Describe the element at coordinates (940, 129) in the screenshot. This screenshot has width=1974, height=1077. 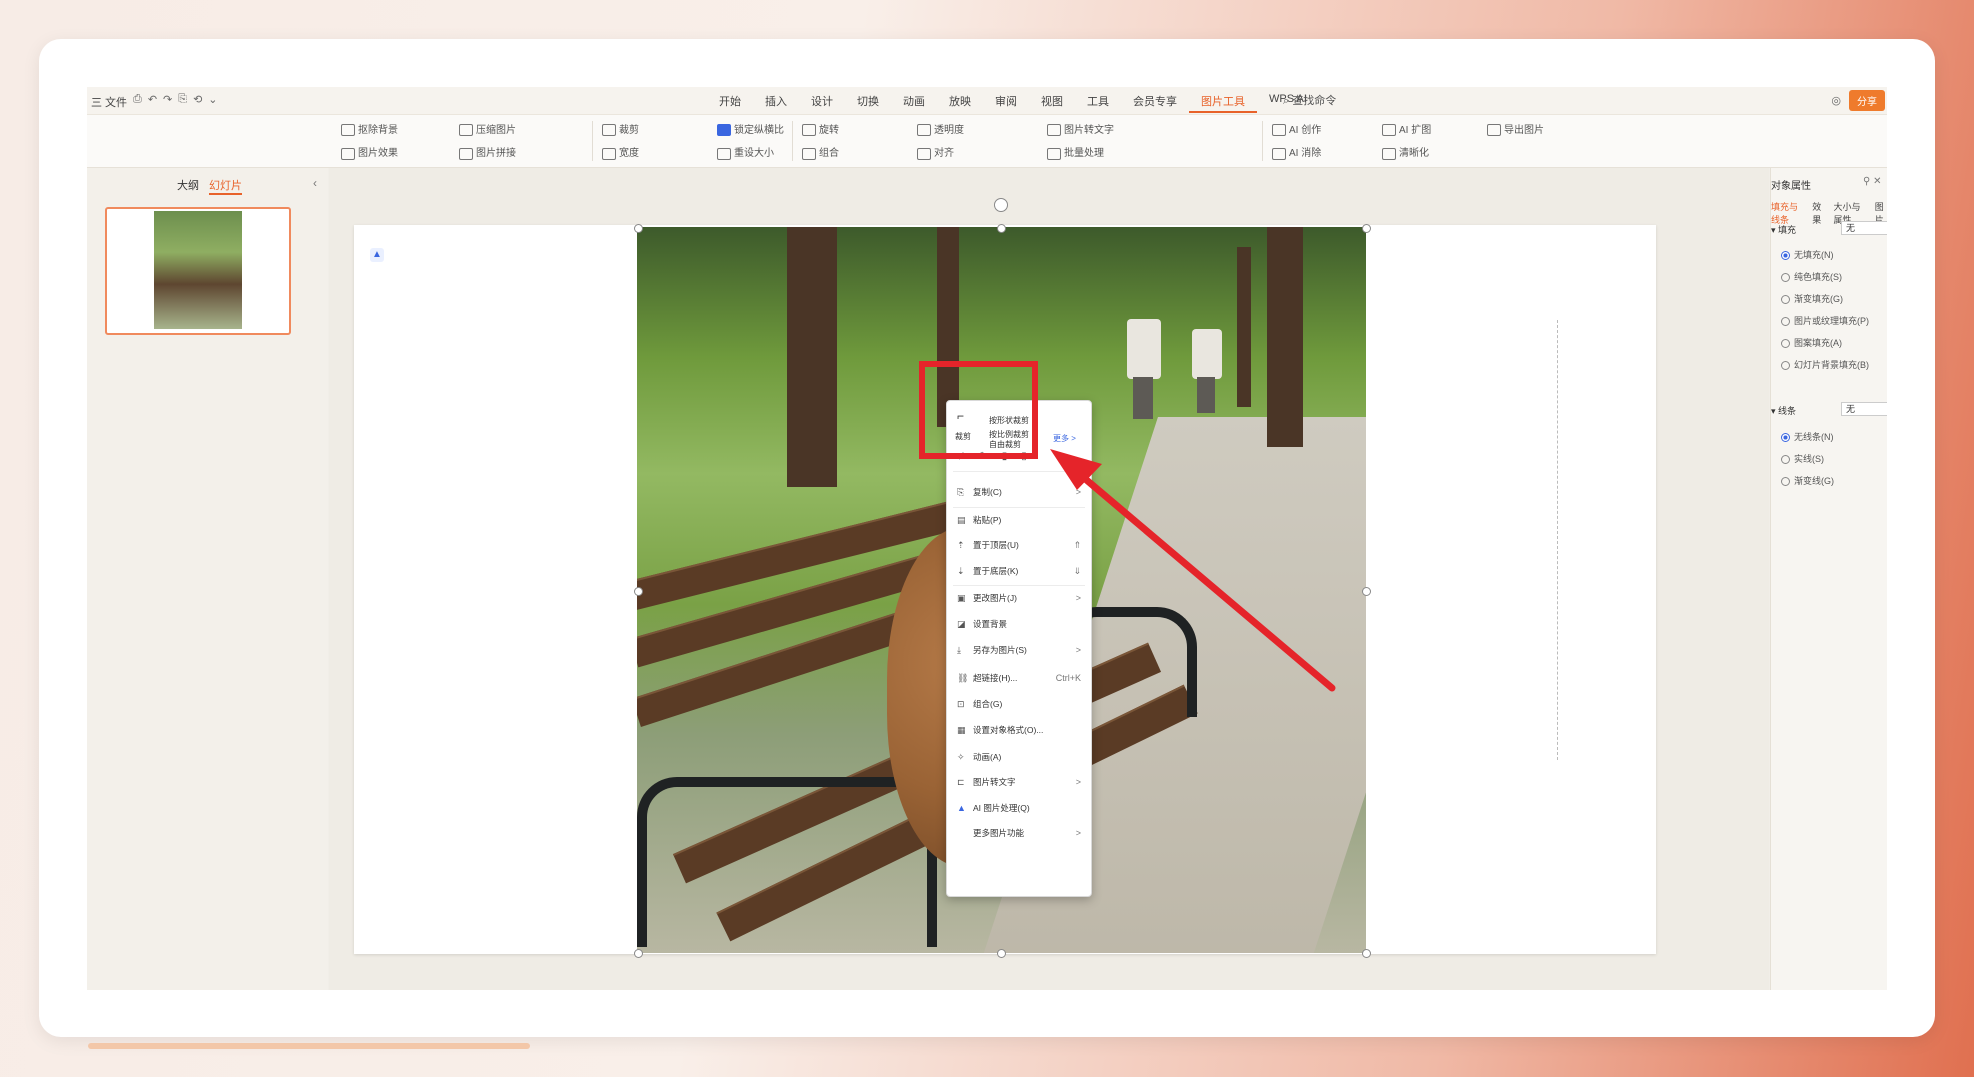
I see `transparency-button: 透明度` at that location.